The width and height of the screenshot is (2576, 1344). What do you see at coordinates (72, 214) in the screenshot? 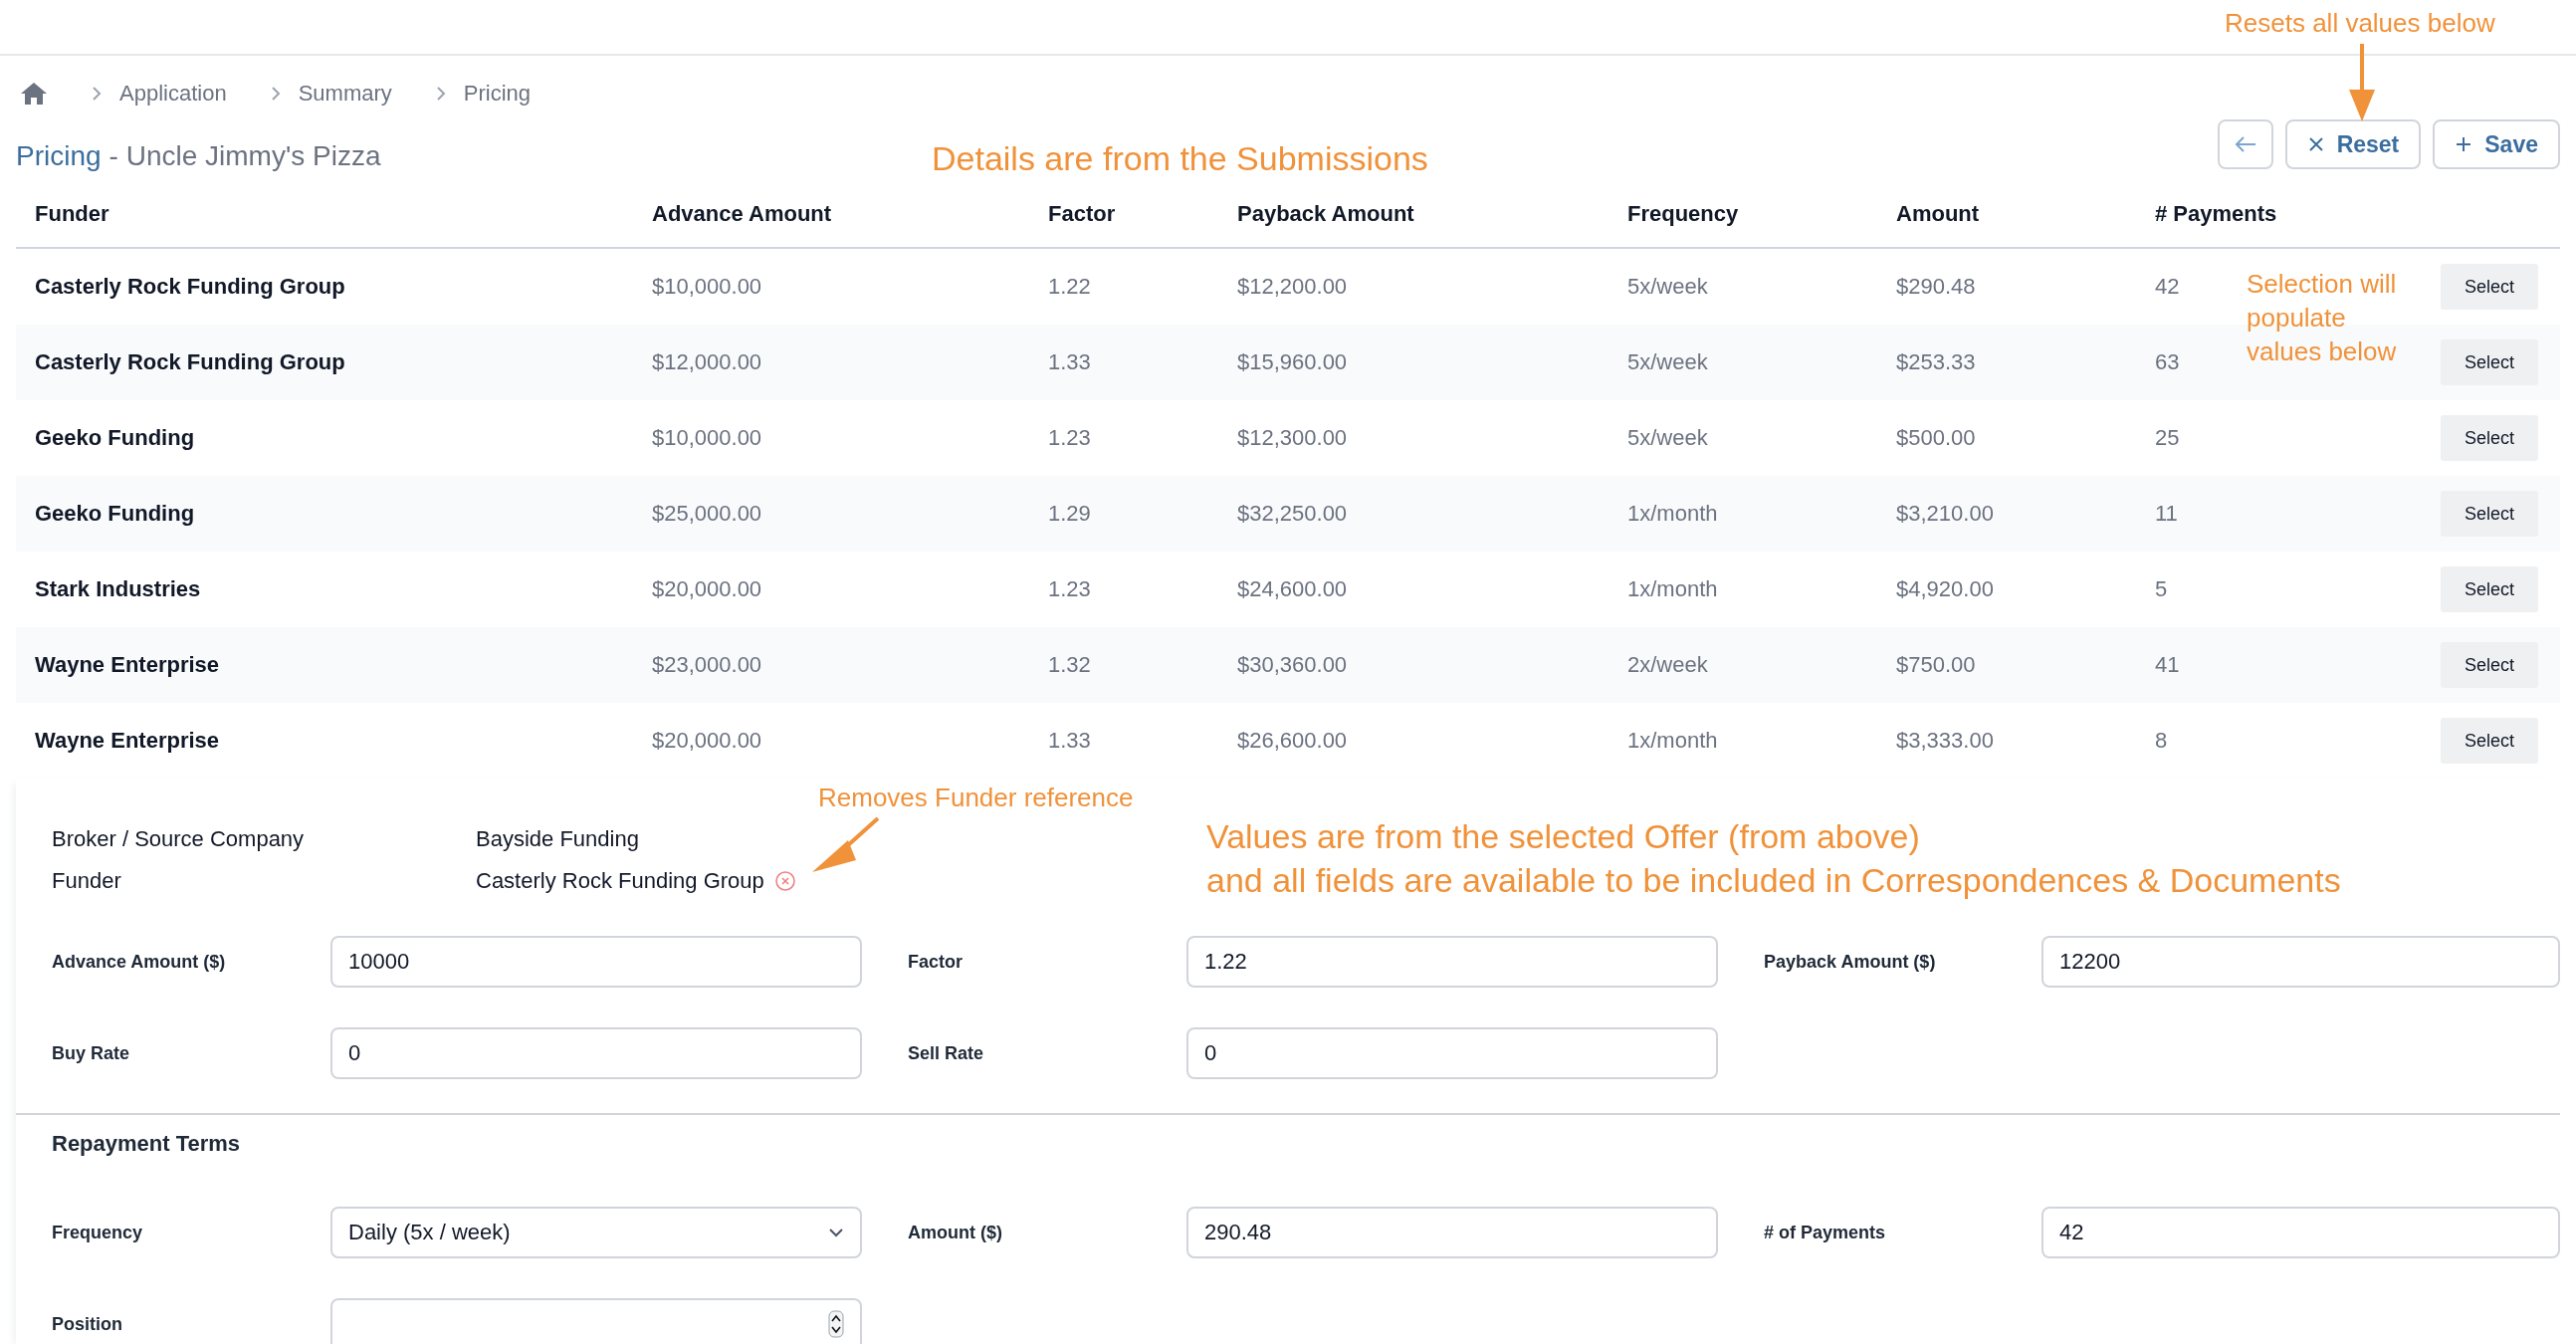
I see `column-header: Funder` at bounding box center [72, 214].